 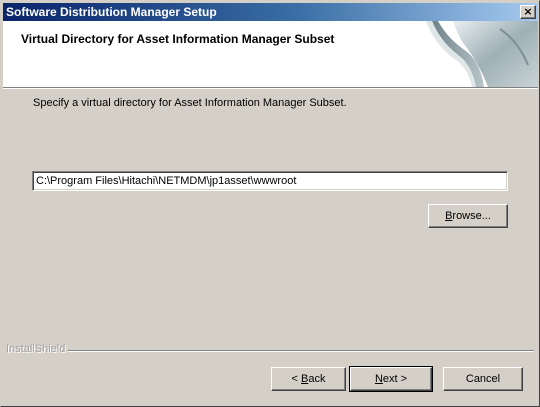 I want to click on close-button: ×, so click(x=528, y=12).